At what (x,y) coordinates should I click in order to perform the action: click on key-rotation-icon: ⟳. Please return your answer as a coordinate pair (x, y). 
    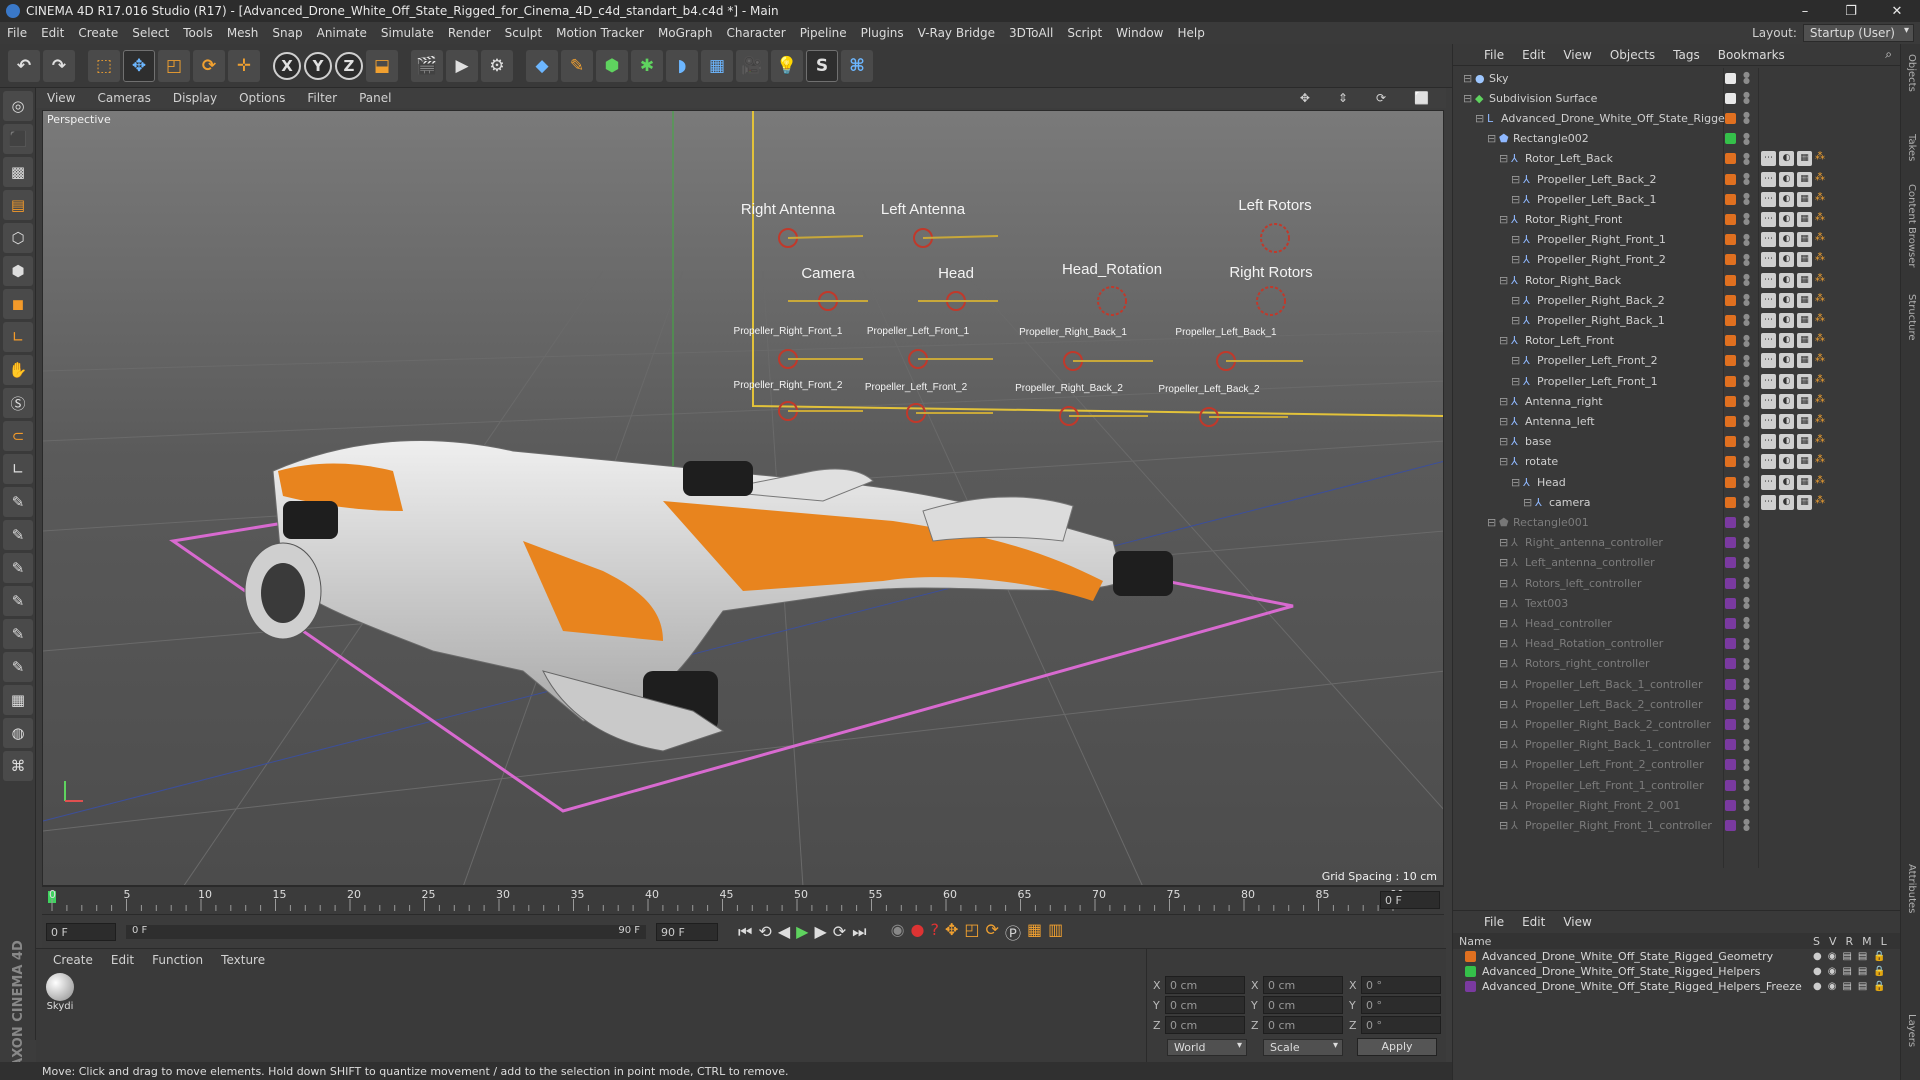
    Looking at the image, I should click on (992, 932).